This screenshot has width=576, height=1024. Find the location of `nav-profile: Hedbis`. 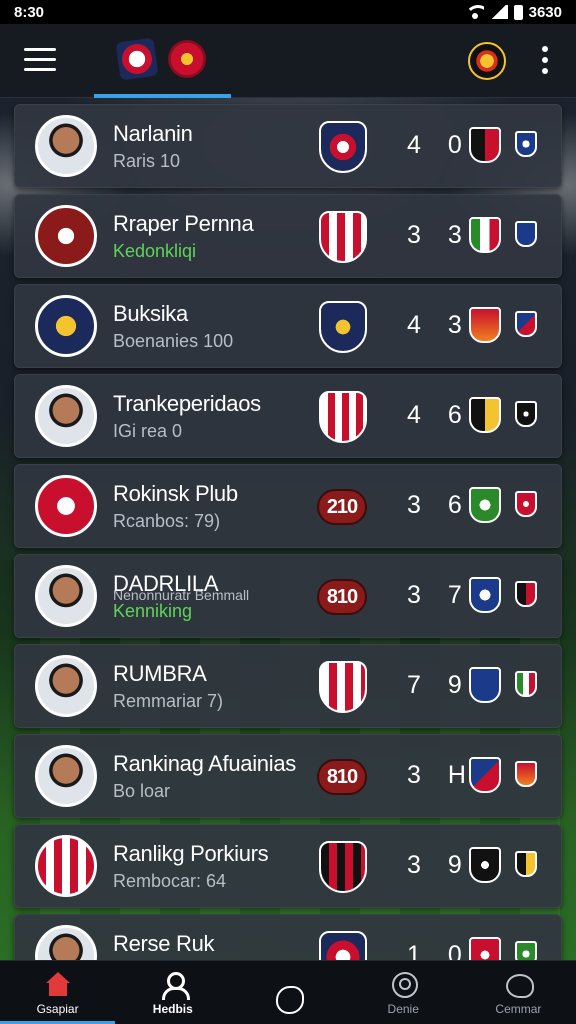

nav-profile: Hedbis is located at coordinates (172, 992).